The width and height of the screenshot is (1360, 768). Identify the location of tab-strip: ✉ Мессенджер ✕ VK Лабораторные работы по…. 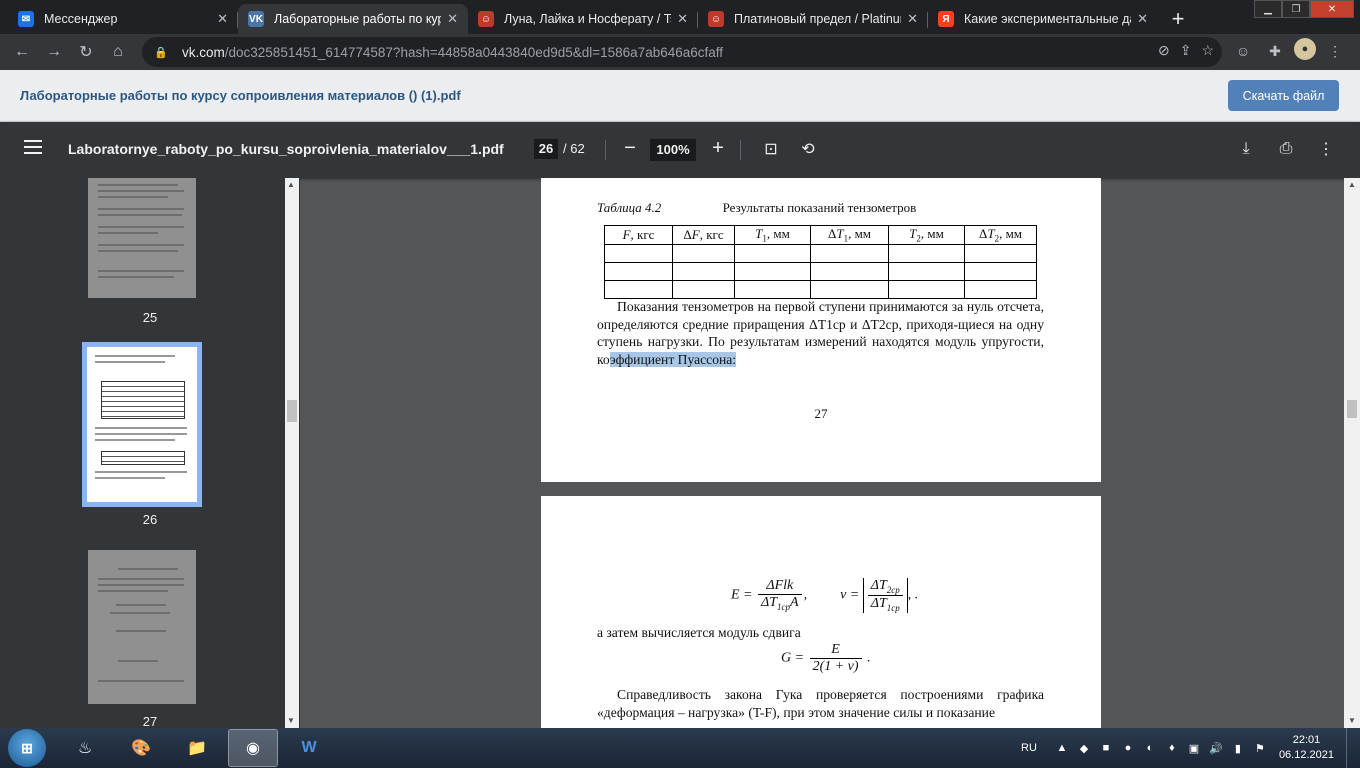
(680, 17).